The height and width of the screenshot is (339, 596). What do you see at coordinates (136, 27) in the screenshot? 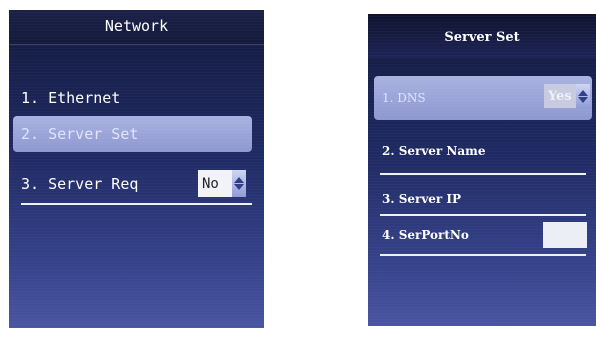
I see `screen-title: Network` at bounding box center [136, 27].